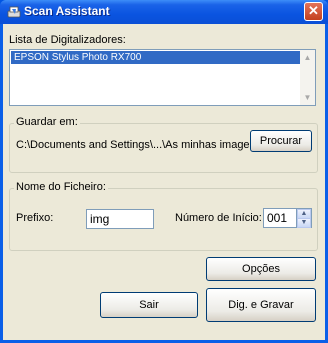  What do you see at coordinates (304, 213) in the screenshot?
I see `spin-up-icon: ▲` at bounding box center [304, 213].